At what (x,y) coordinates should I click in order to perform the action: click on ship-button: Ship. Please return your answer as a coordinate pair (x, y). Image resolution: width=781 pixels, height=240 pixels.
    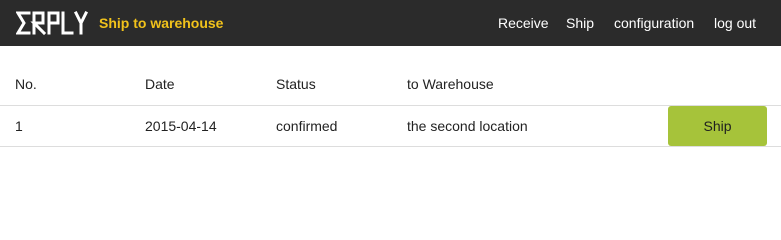
    Looking at the image, I should click on (717, 126).